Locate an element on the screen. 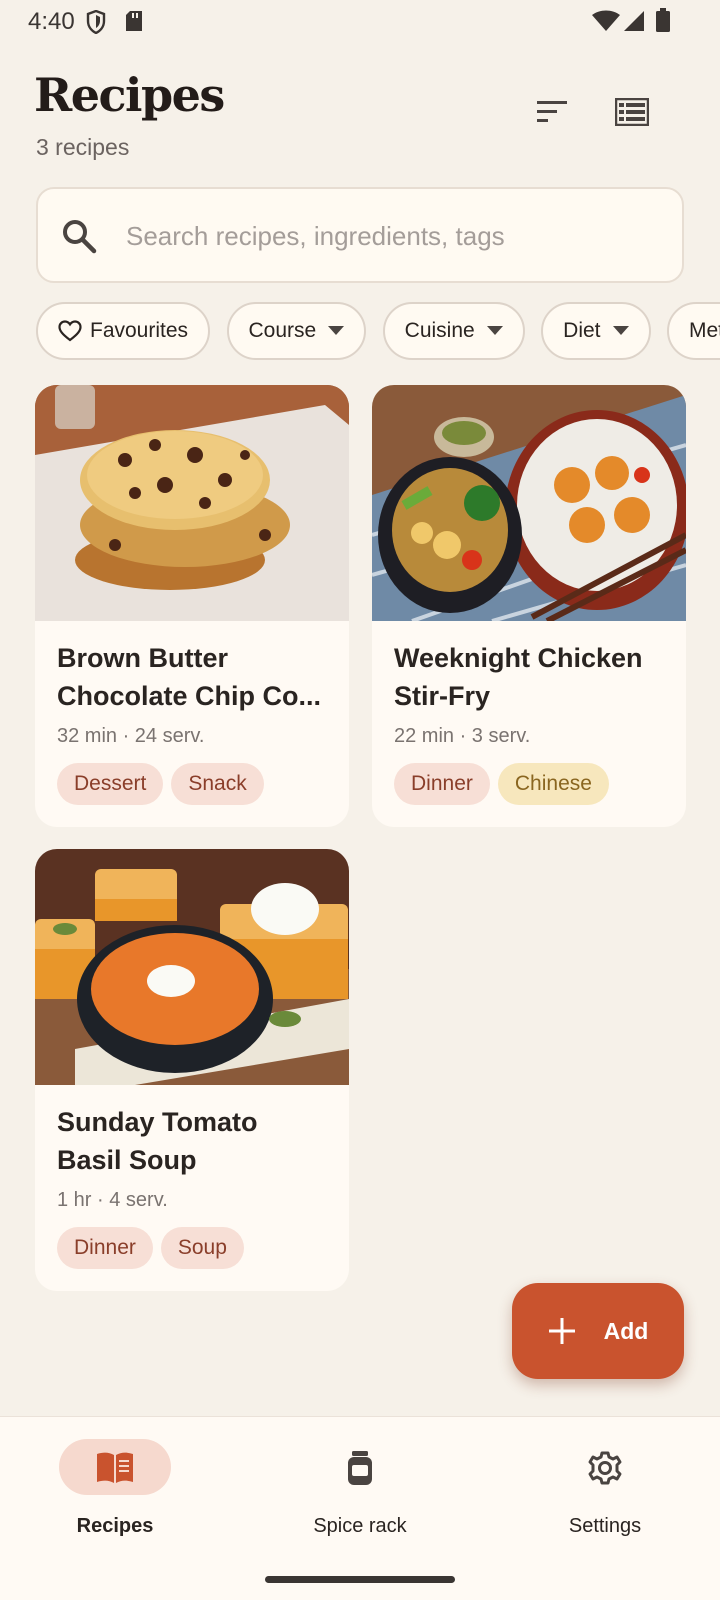  tag-snack: Snack is located at coordinates (217, 784).